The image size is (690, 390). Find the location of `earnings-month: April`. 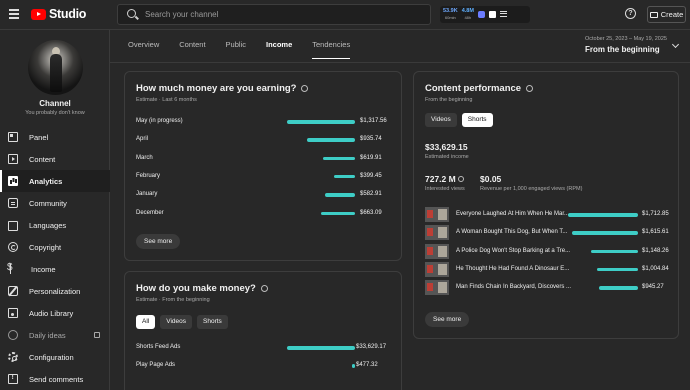

earnings-month: April is located at coordinates (142, 139).